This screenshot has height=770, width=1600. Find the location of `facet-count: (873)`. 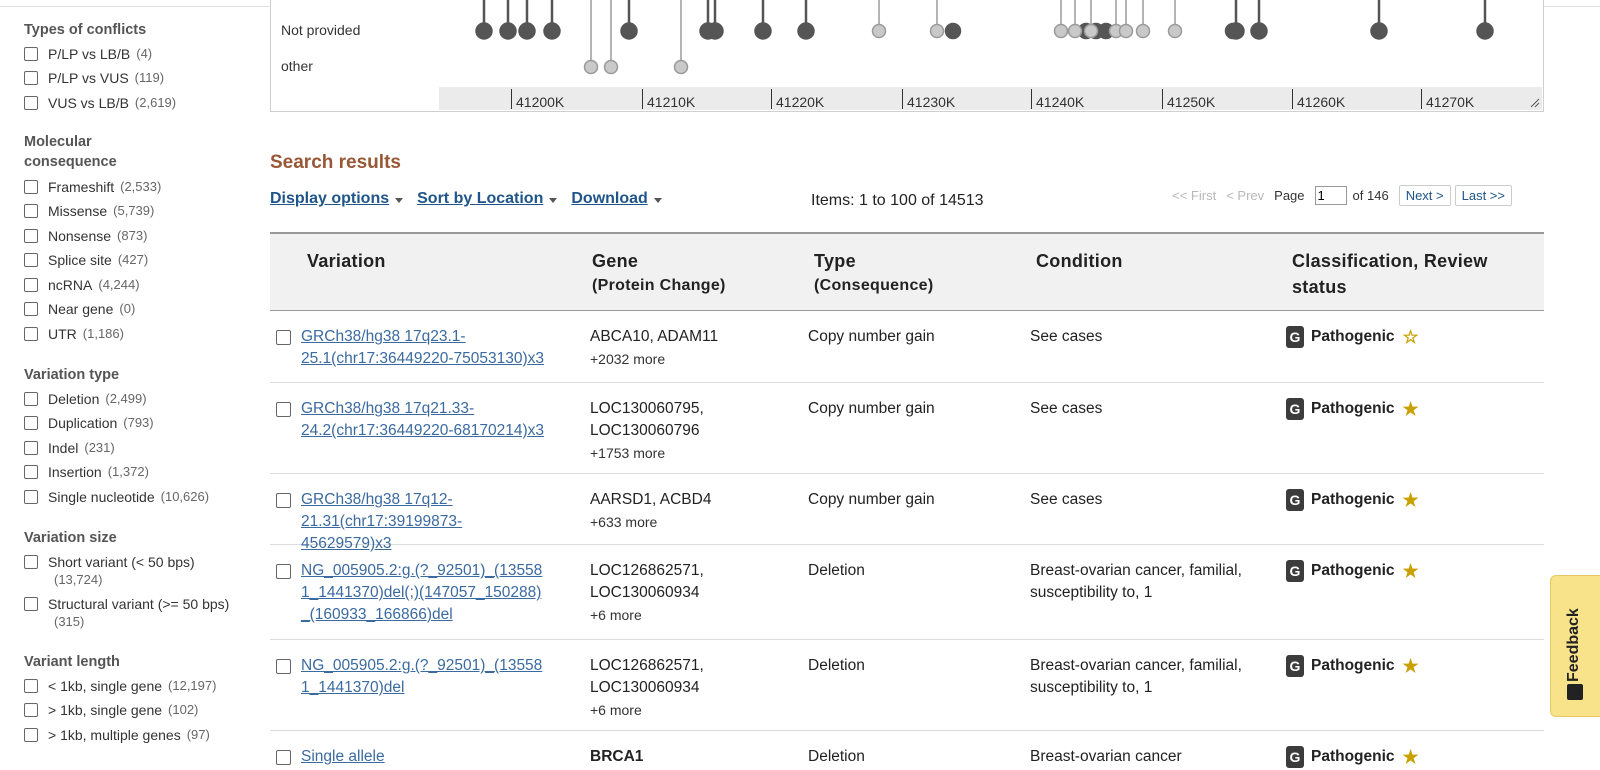

facet-count: (873) is located at coordinates (132, 235).